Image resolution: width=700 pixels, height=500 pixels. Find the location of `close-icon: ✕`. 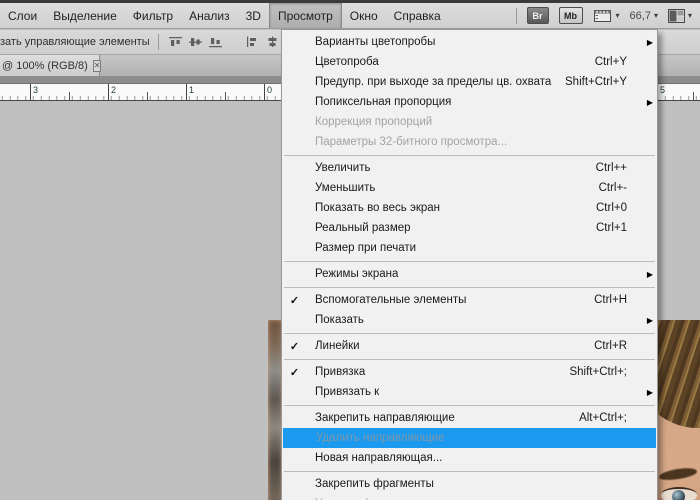

close-icon: ✕ is located at coordinates (97, 65).